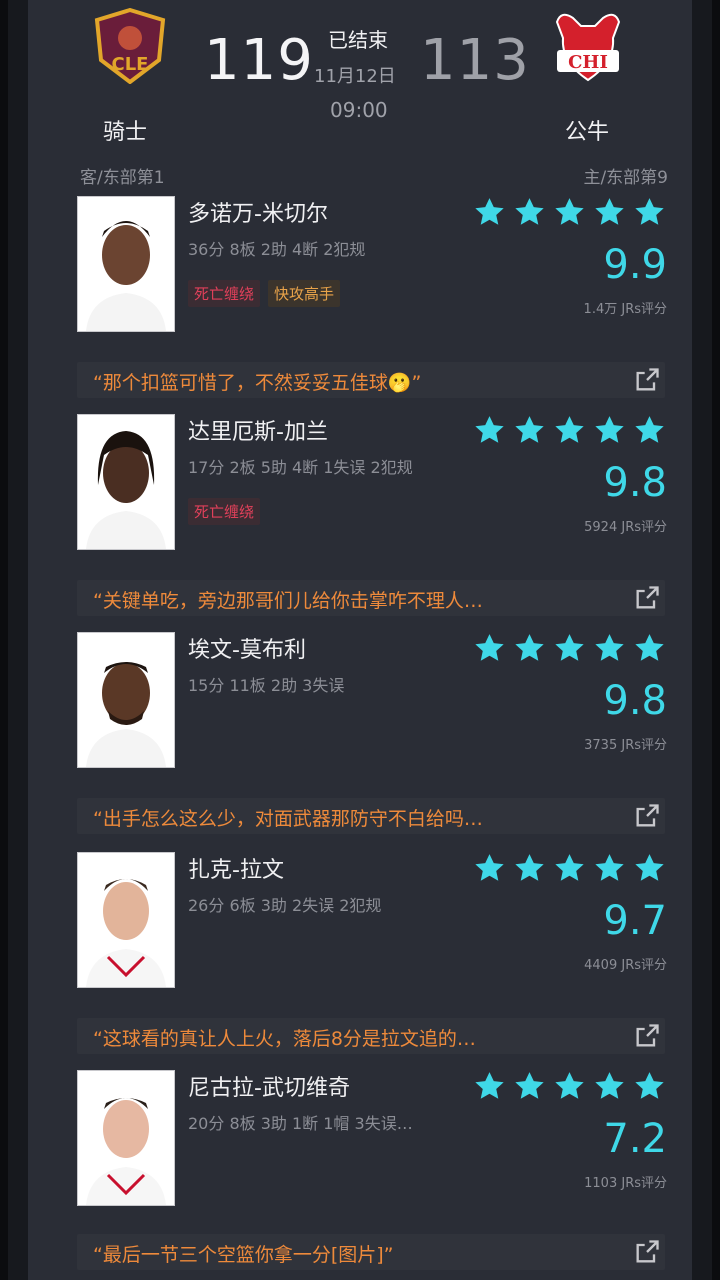  What do you see at coordinates (588, 62) in the screenshot?
I see `chi-abbr: CHI` at bounding box center [588, 62].